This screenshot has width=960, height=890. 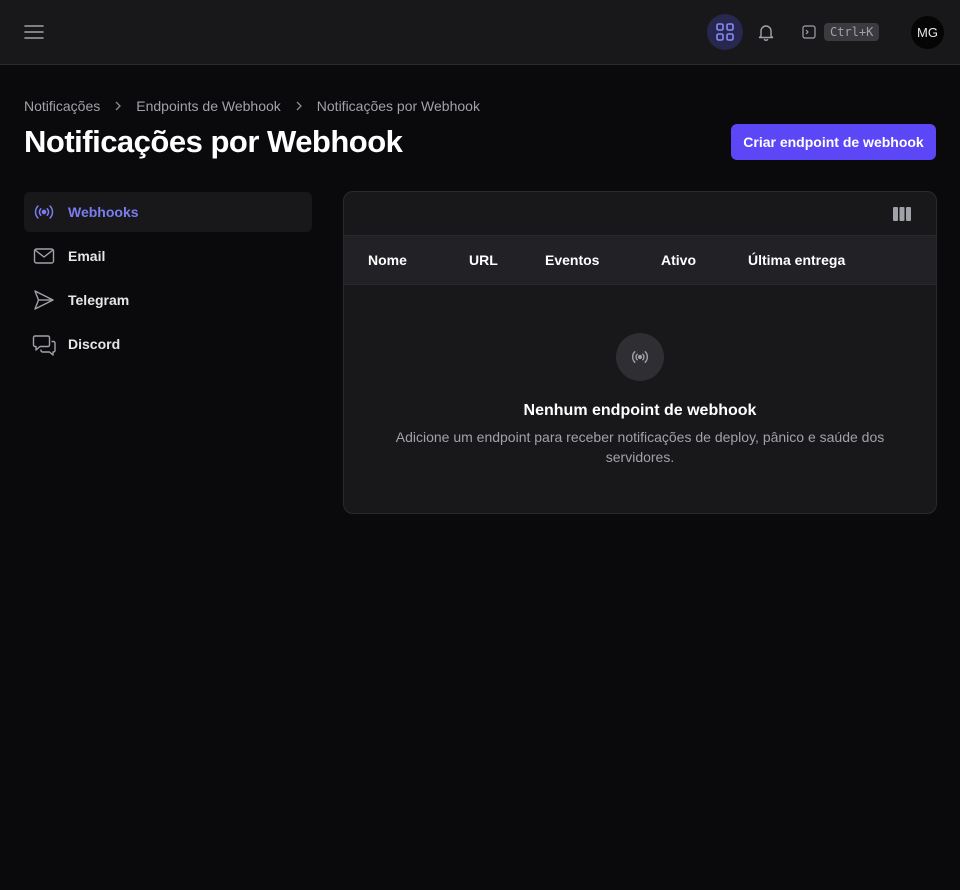 What do you see at coordinates (387, 260) in the screenshot?
I see `column-header-name: Nome` at bounding box center [387, 260].